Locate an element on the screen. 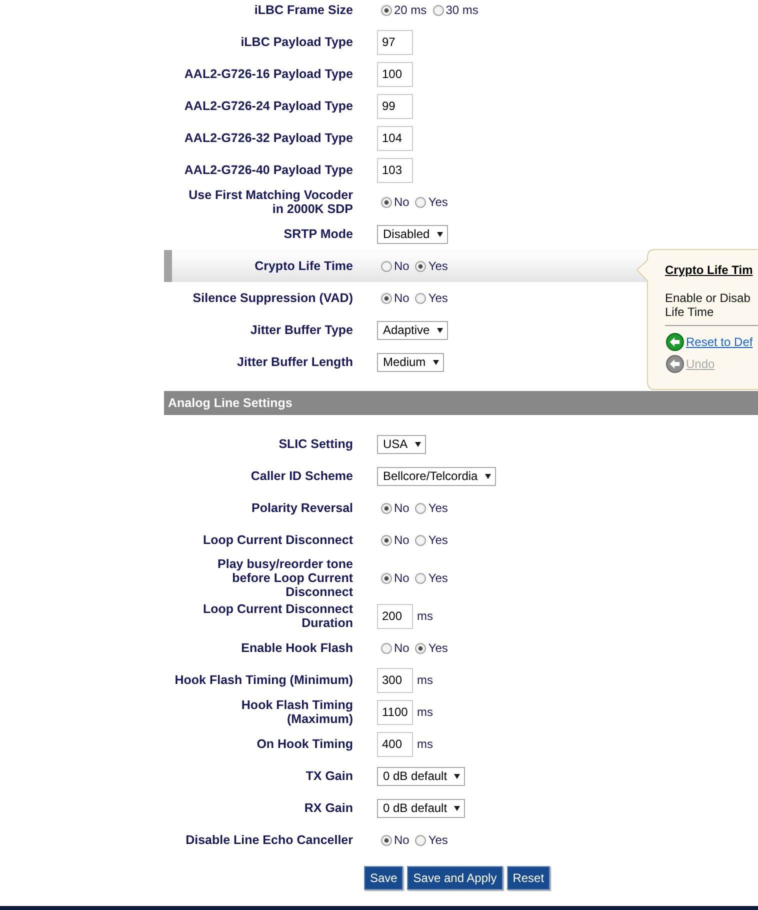 The image size is (758, 910). field-label: Jitter Buffer Type is located at coordinates (301, 330).